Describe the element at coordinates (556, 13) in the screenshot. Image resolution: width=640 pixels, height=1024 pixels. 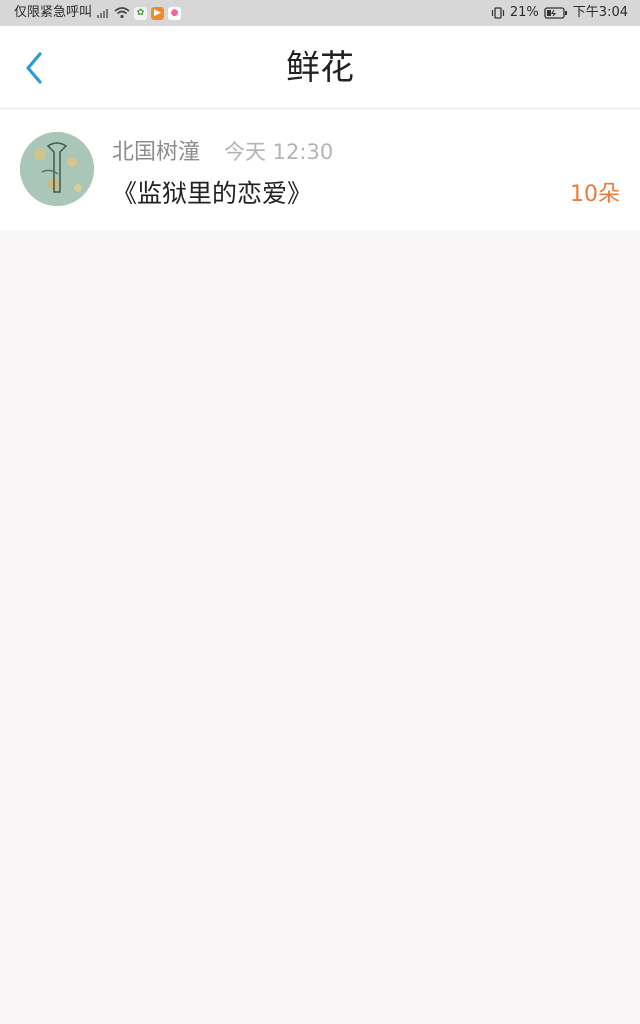
I see `battery-icon` at that location.